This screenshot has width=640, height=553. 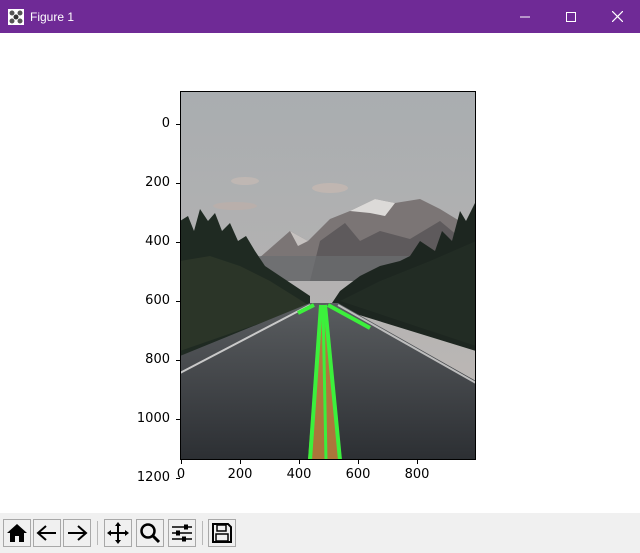 I want to click on window-title: Figure 1, so click(x=52, y=17).